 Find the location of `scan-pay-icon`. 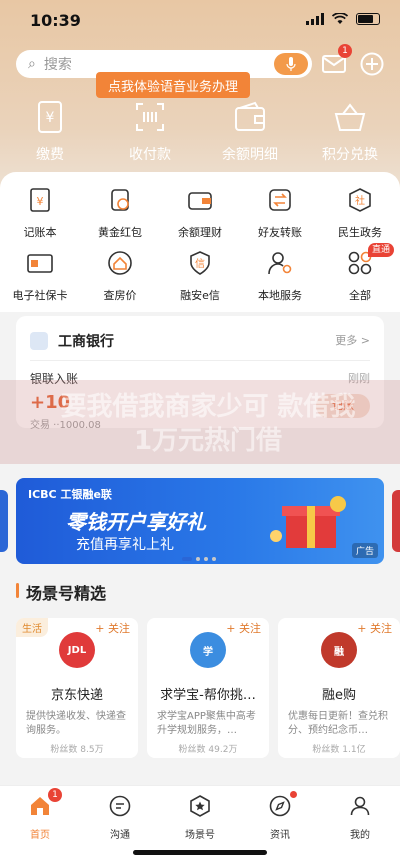

scan-pay-icon is located at coordinates (150, 117).